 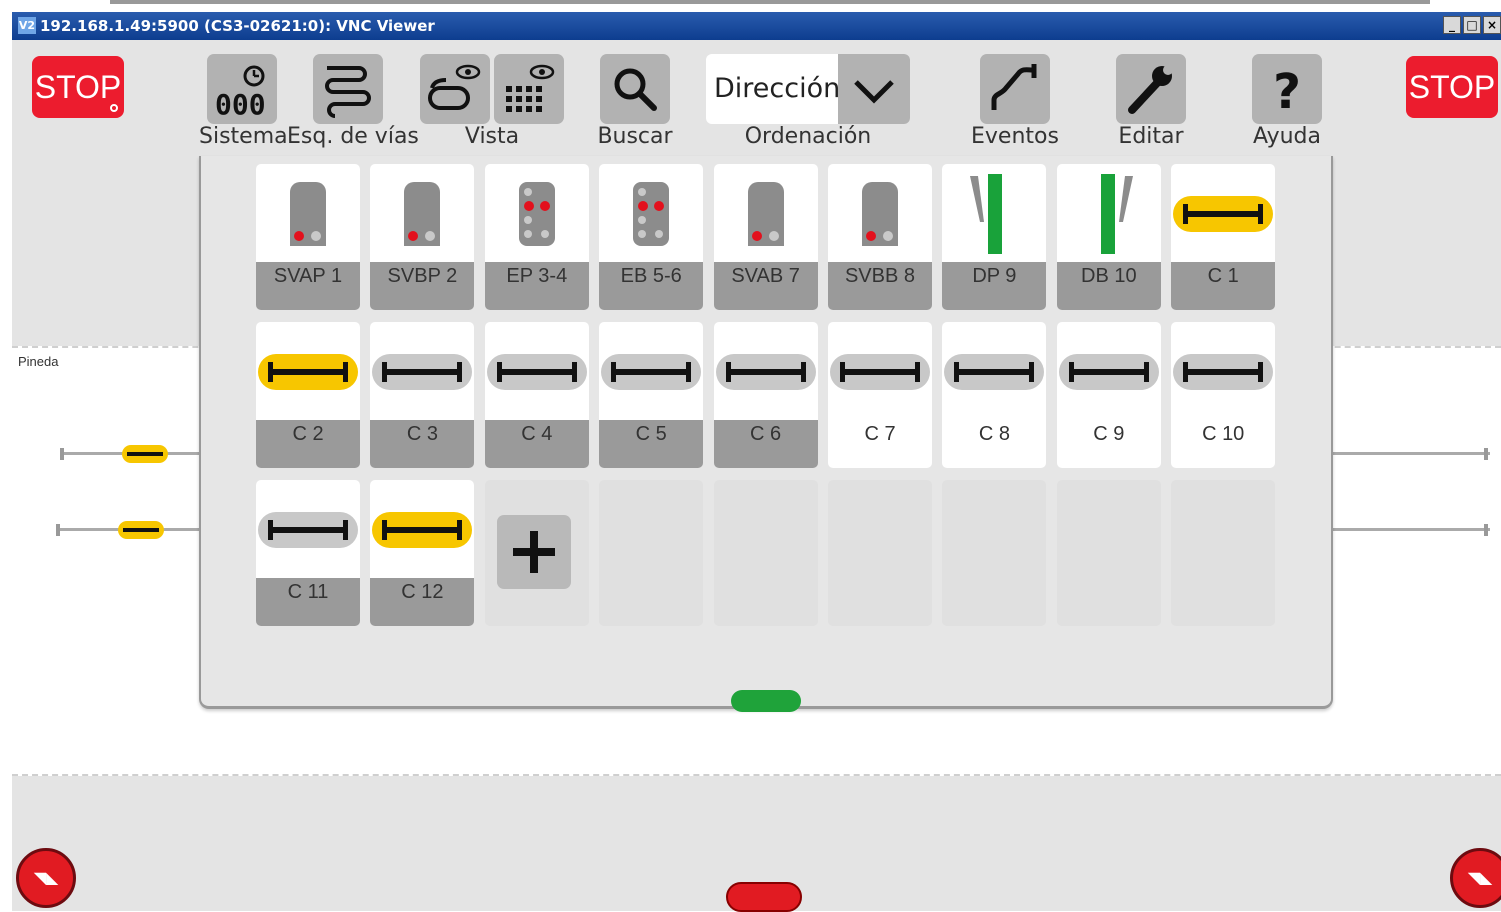 I want to click on track-plan-button, so click(x=348, y=89).